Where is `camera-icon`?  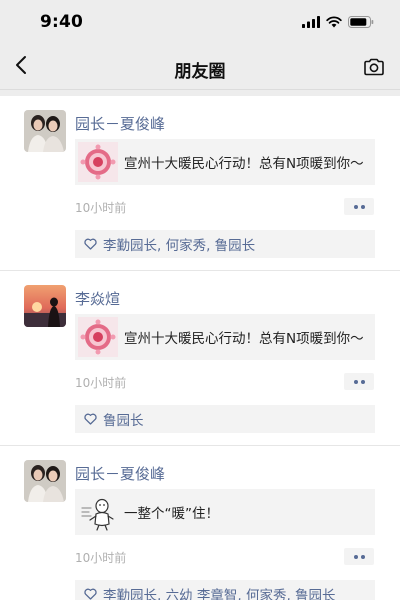
camera-icon is located at coordinates (374, 70).